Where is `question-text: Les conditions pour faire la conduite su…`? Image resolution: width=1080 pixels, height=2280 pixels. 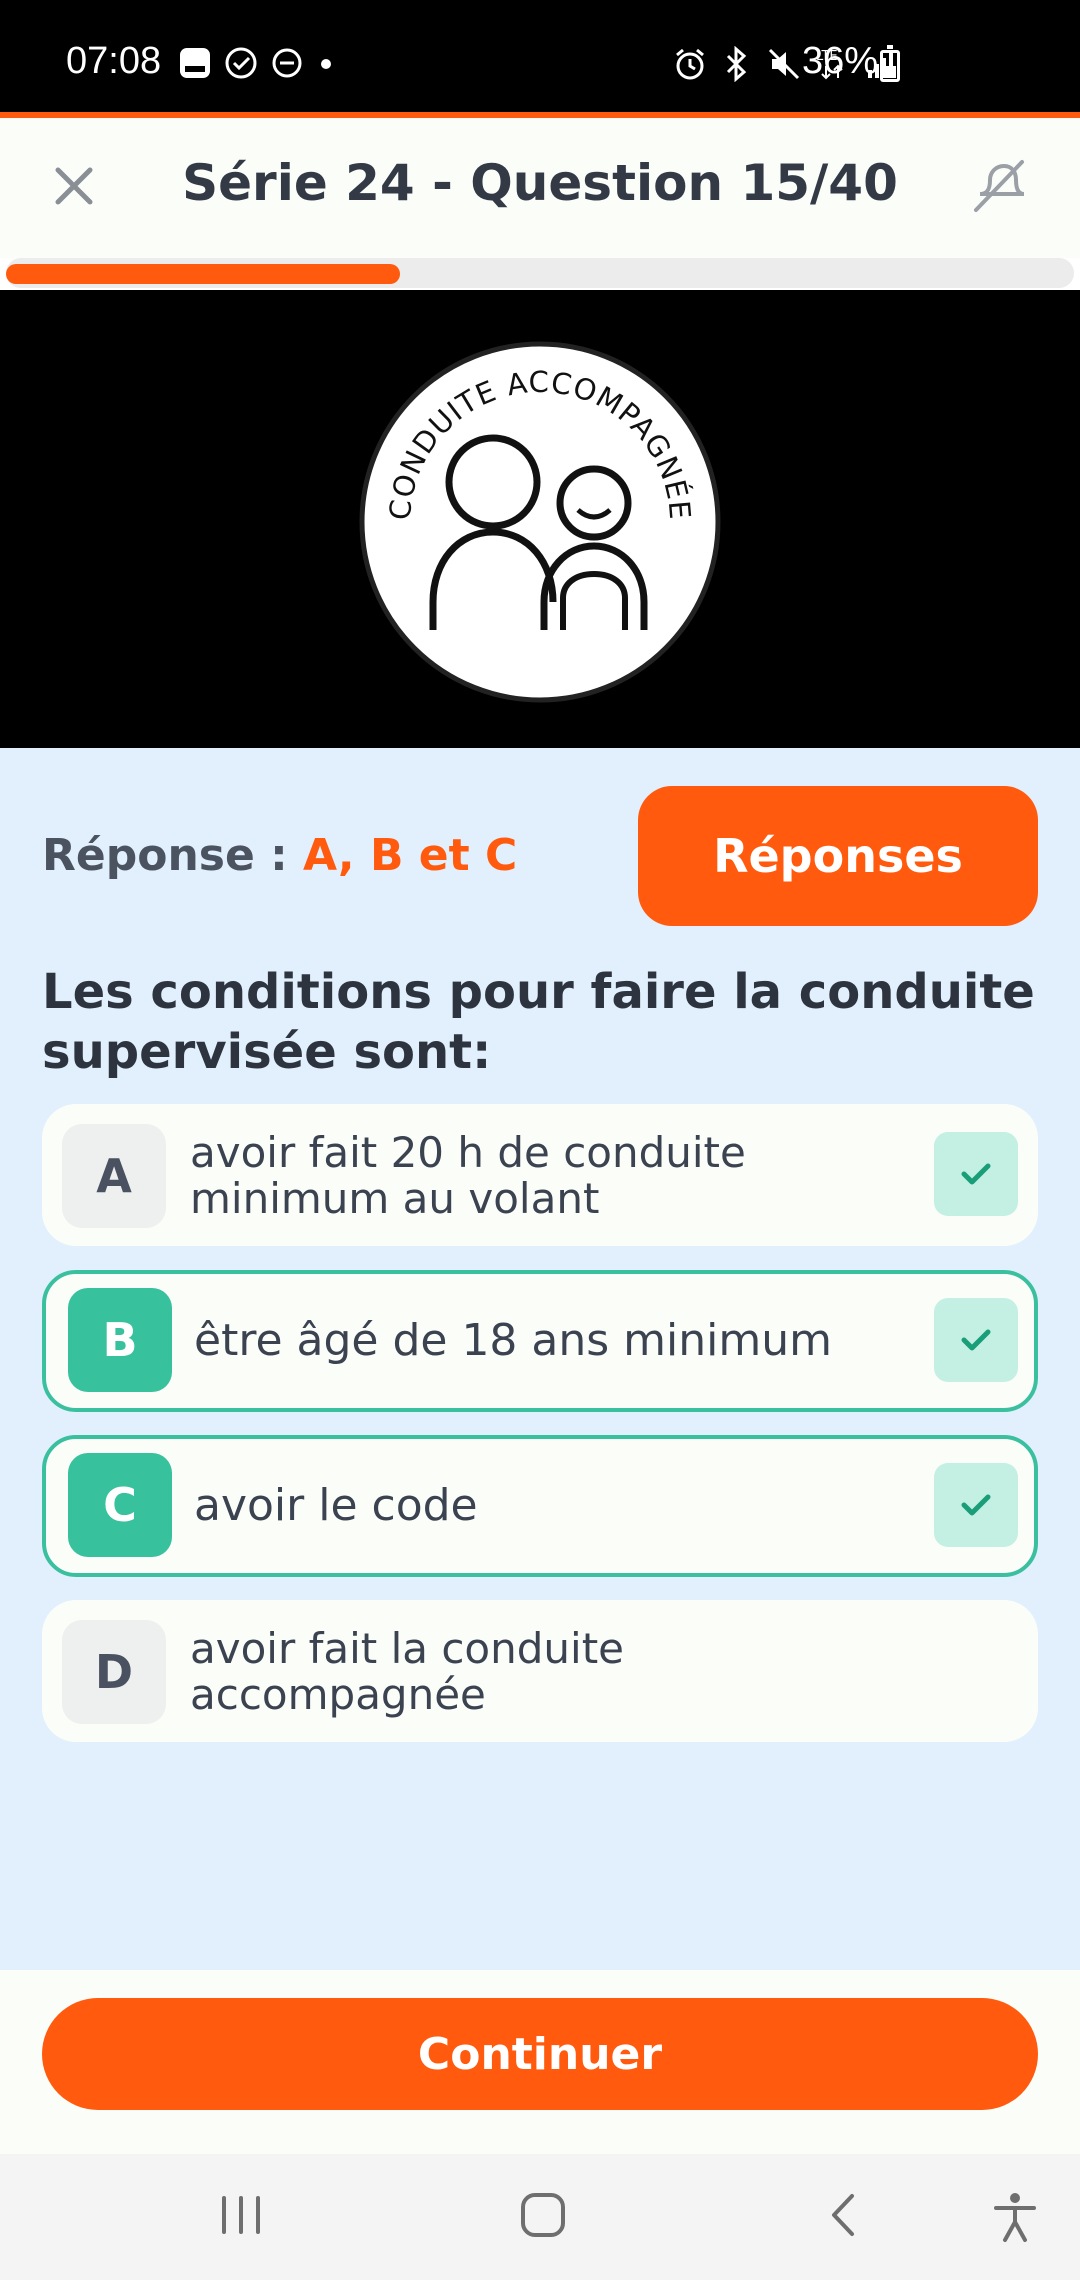
question-text: Les conditions pour faire la conduite su… is located at coordinates (538, 1022).